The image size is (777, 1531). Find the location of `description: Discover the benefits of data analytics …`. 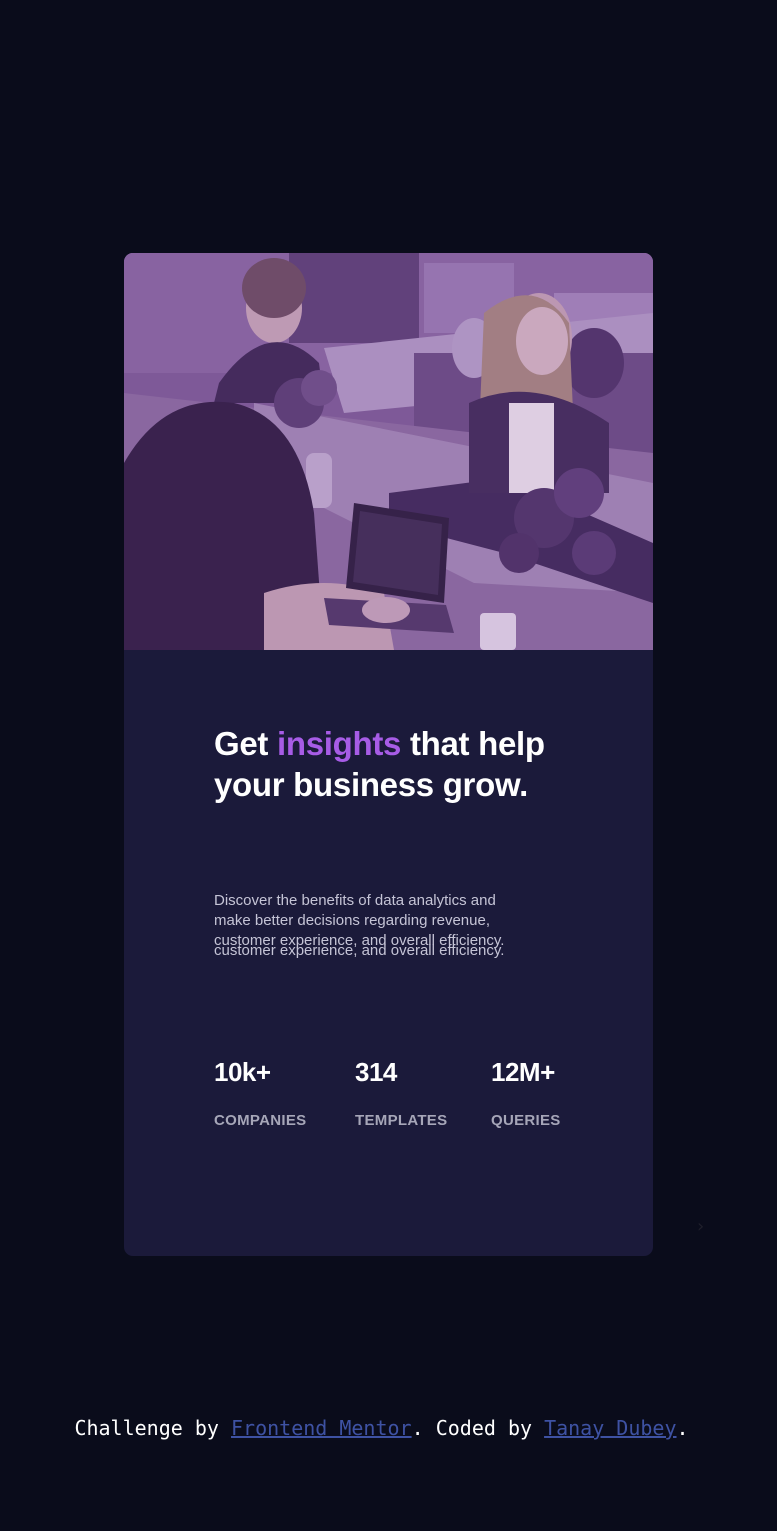

description: Discover the benefits of data analytics … is located at coordinates (389, 925).